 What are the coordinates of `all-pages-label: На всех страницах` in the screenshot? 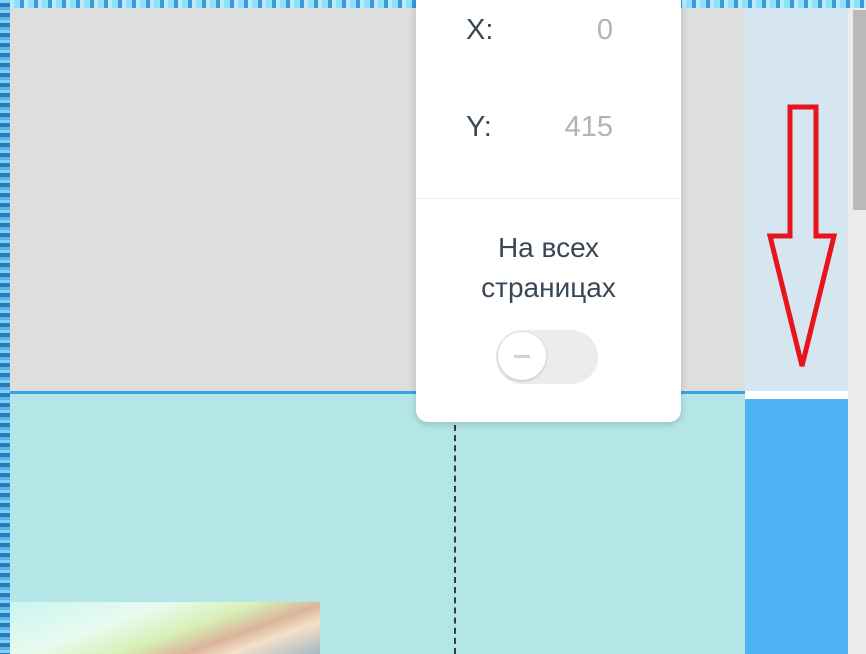 It's located at (548, 268).